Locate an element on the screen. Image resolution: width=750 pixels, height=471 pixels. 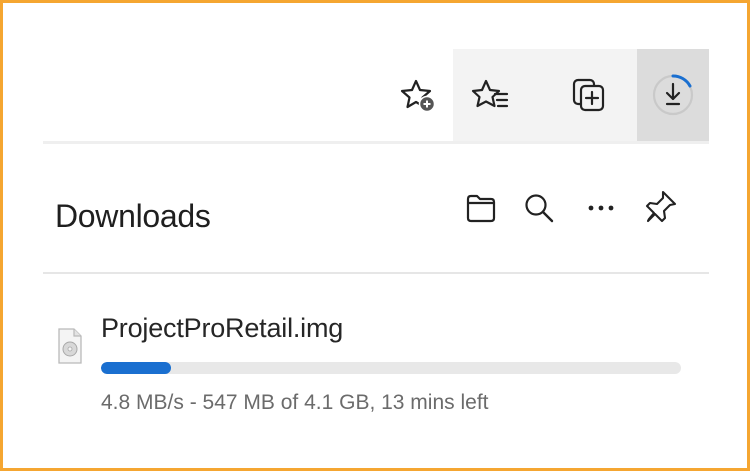
open-folder-icon is located at coordinates (481, 210).